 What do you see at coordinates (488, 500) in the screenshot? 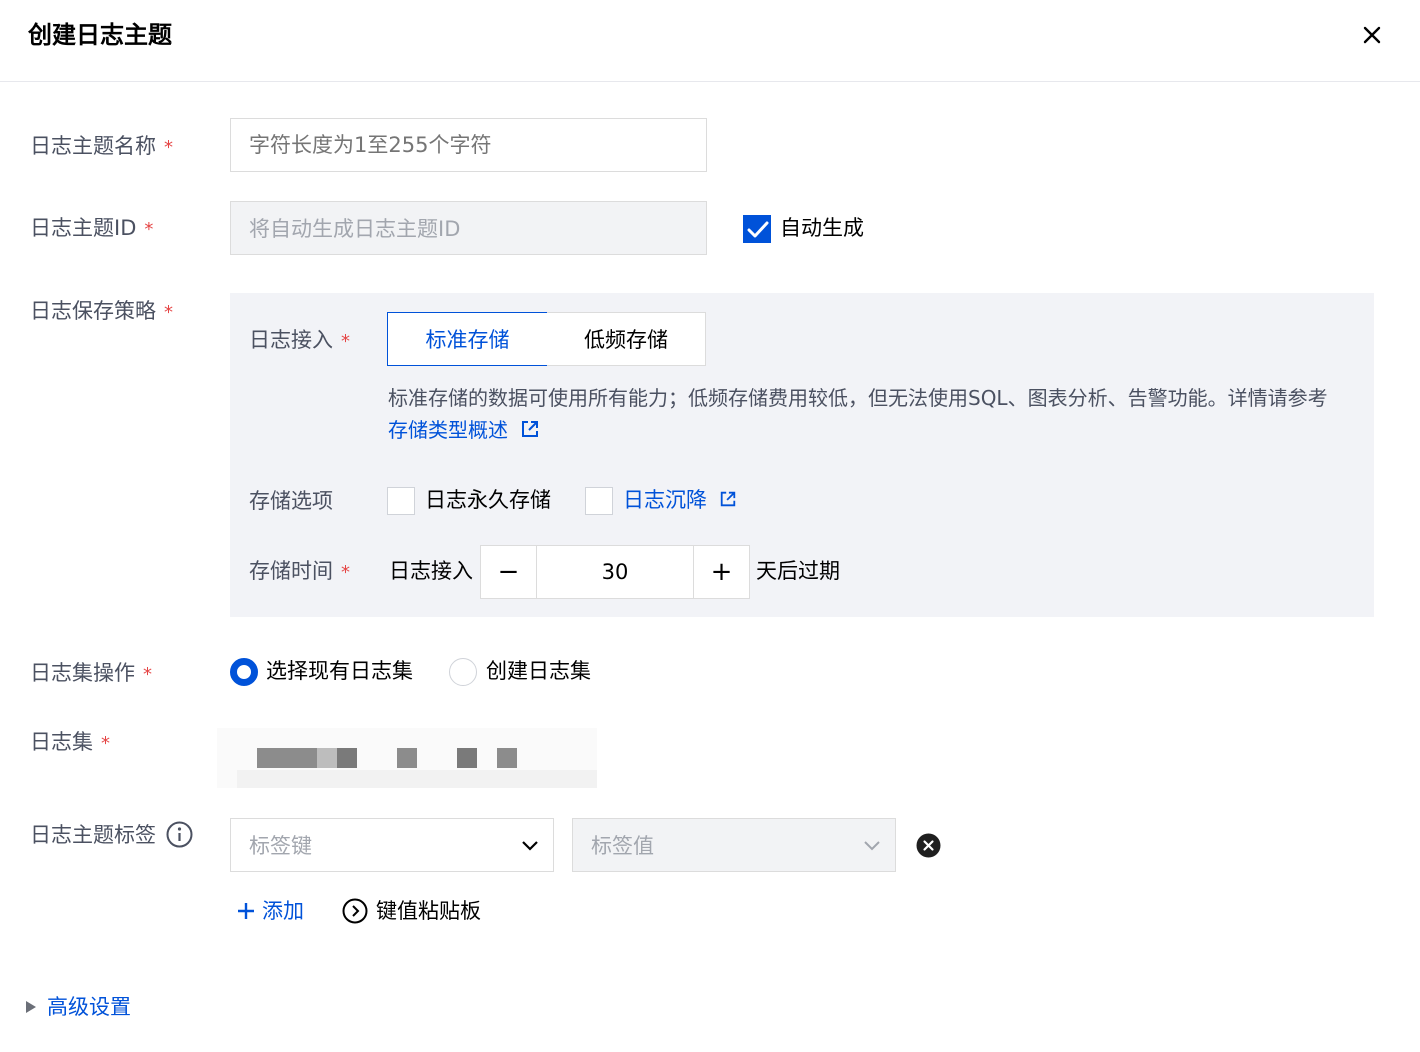
I see `permanent-storage-label: 日志永久存储` at bounding box center [488, 500].